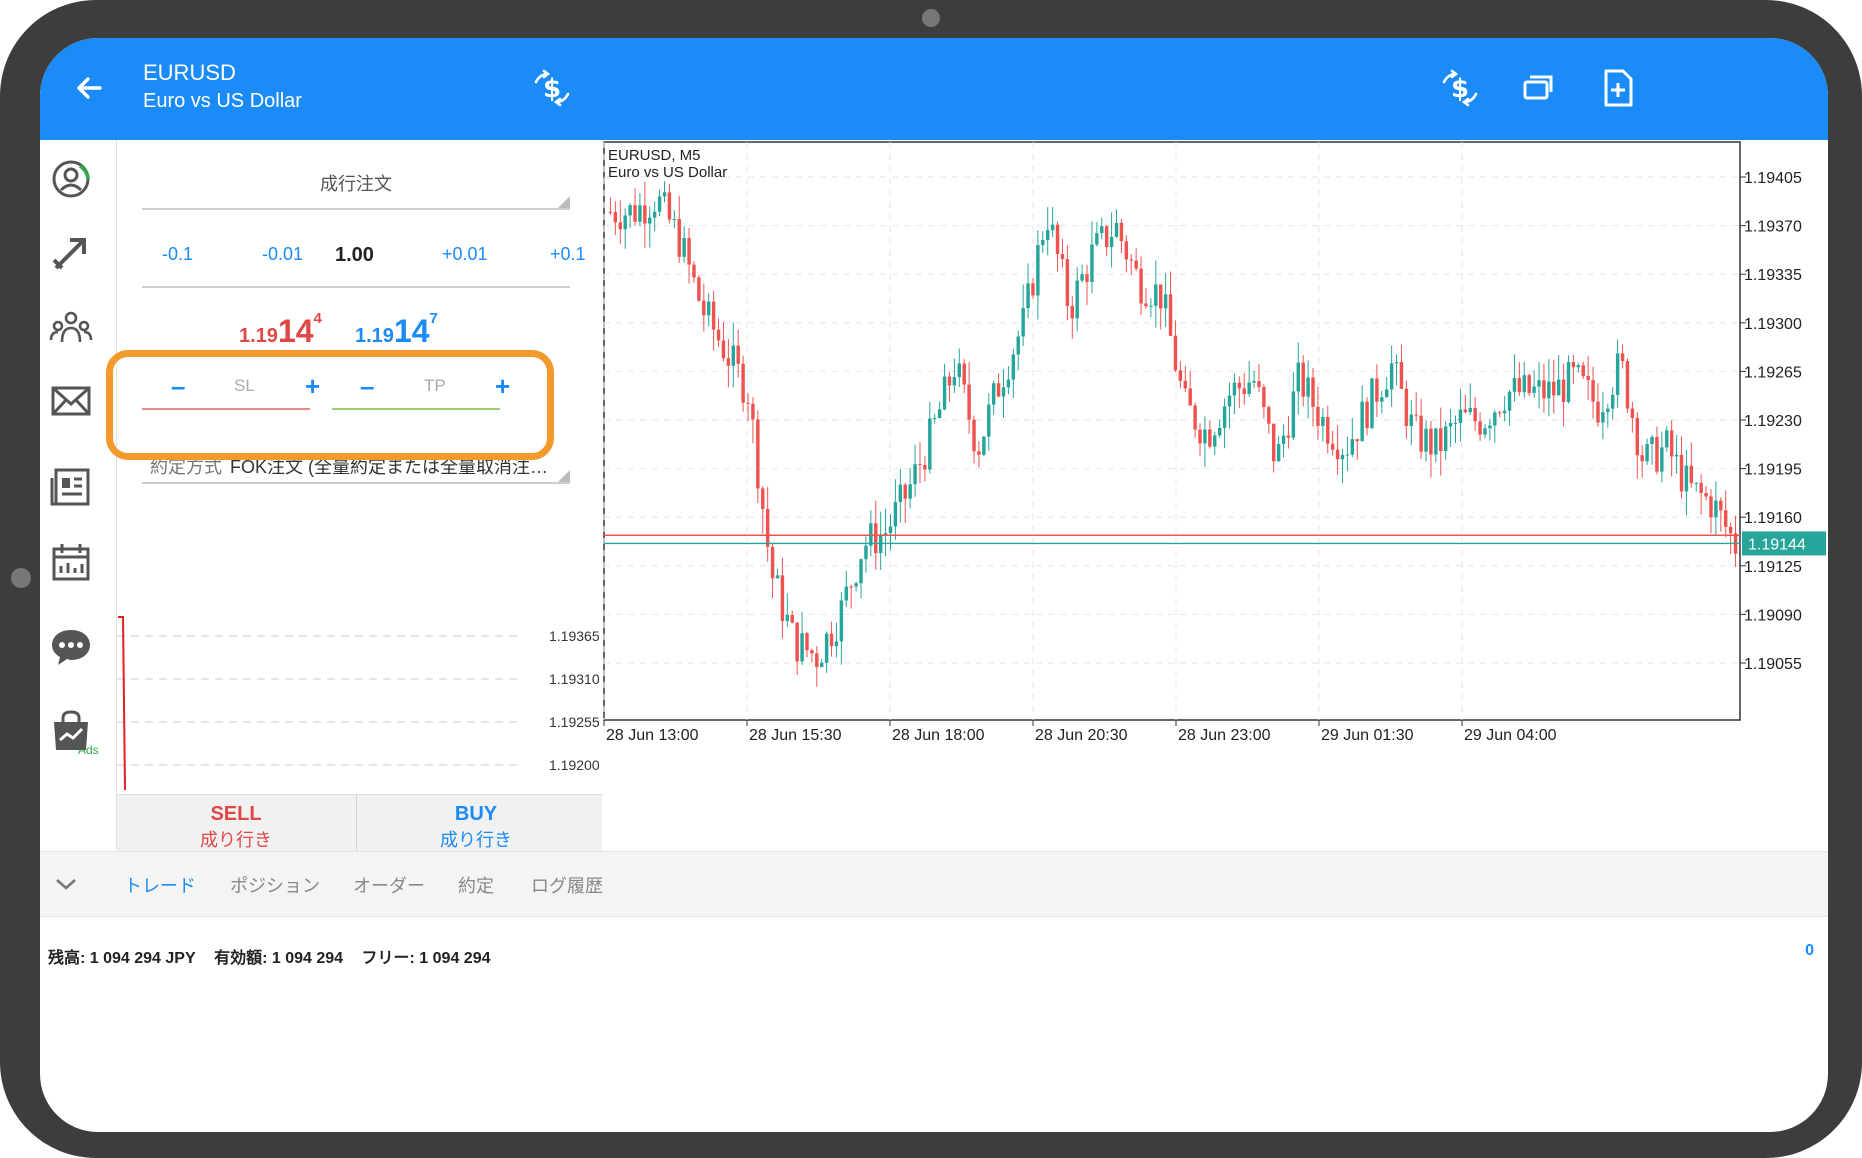  Describe the element at coordinates (564, 202) in the screenshot. I see `order-type-dropdown-icon` at that location.